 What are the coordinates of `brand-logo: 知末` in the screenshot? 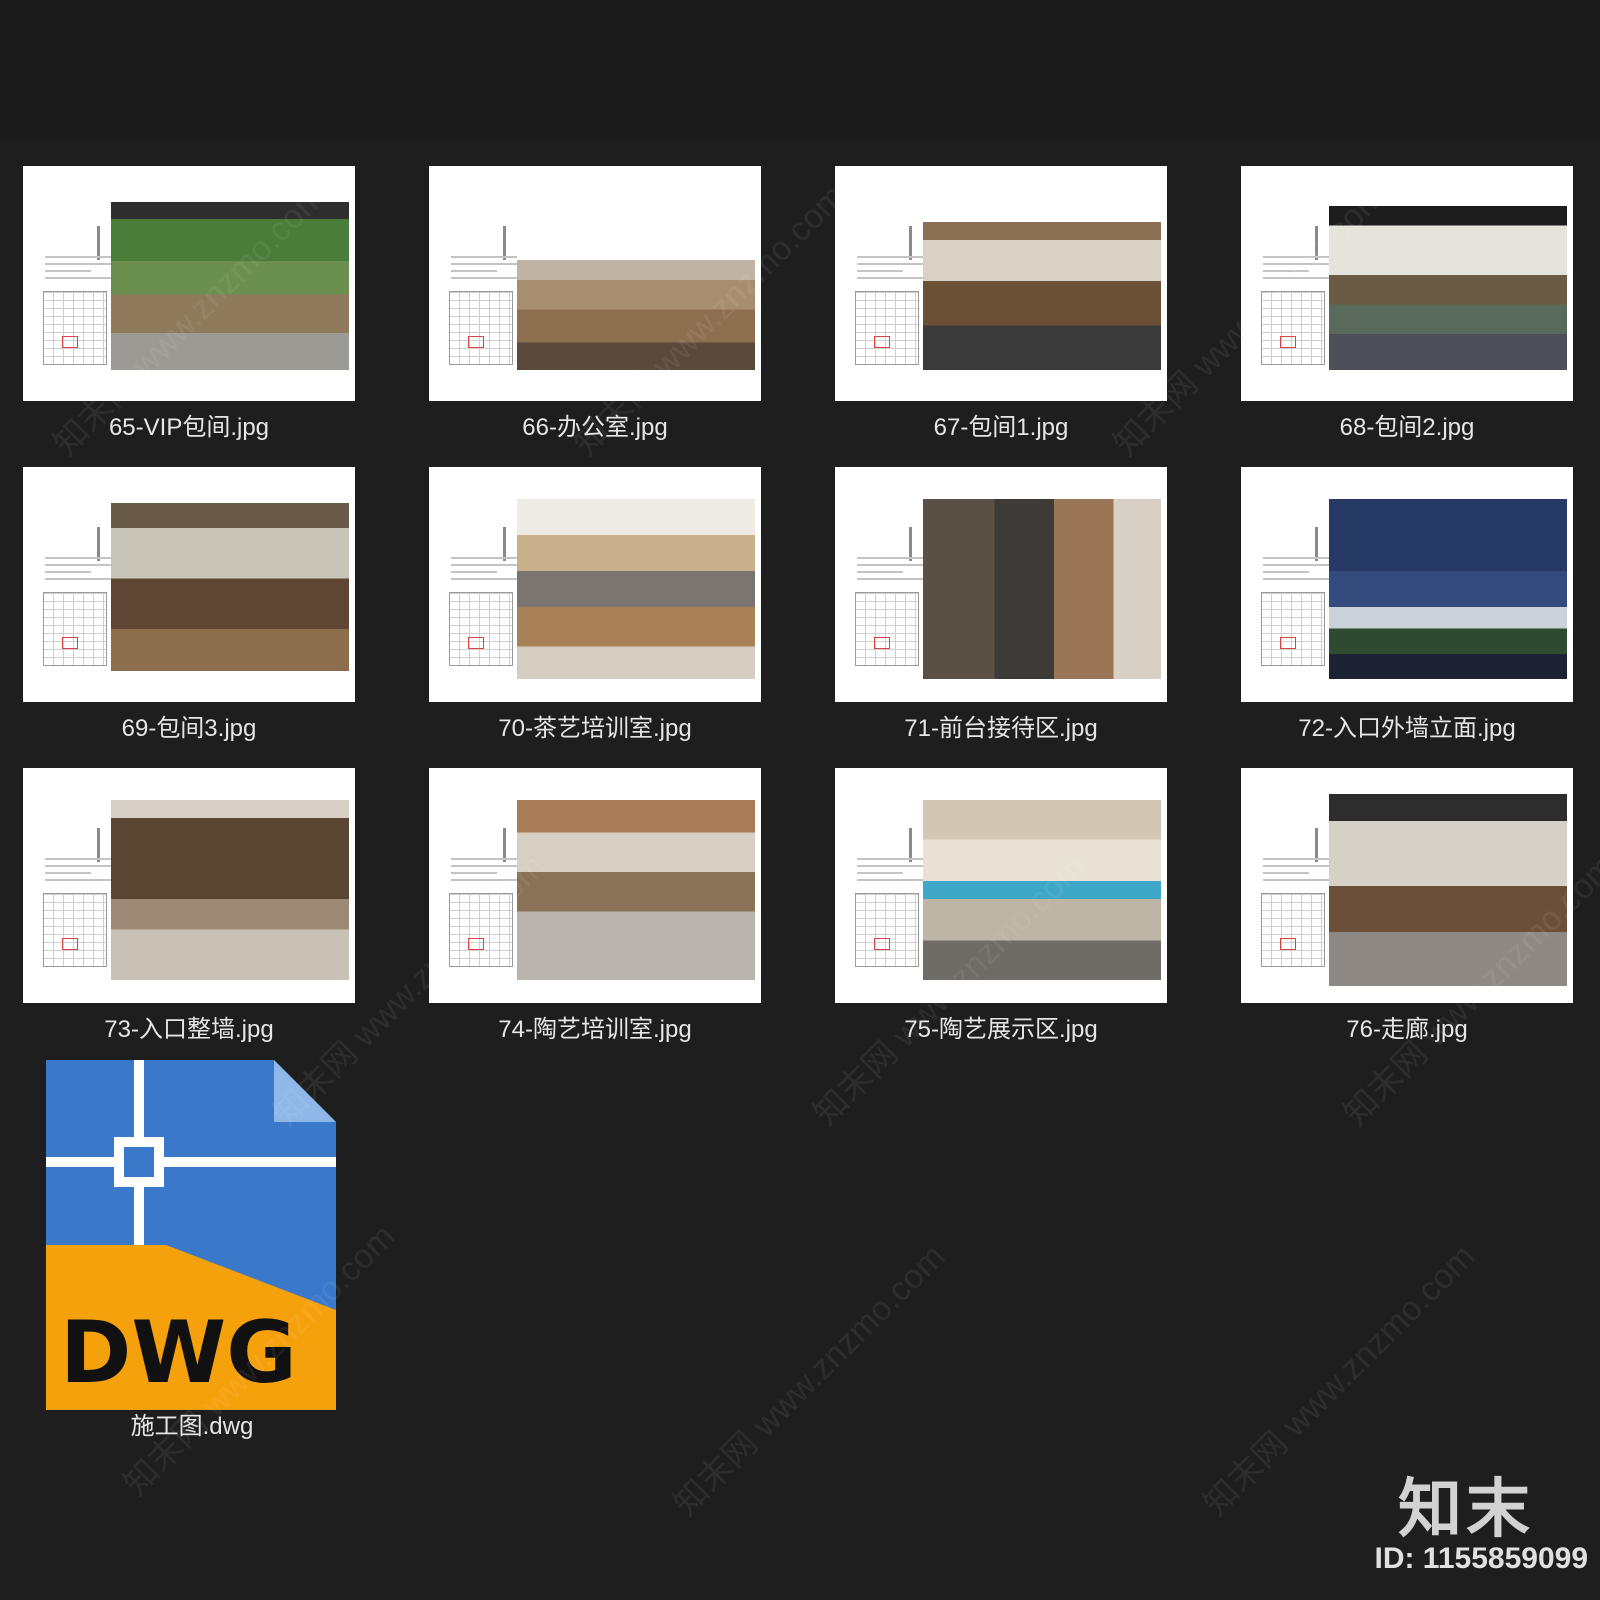 It's located at (1466, 1510).